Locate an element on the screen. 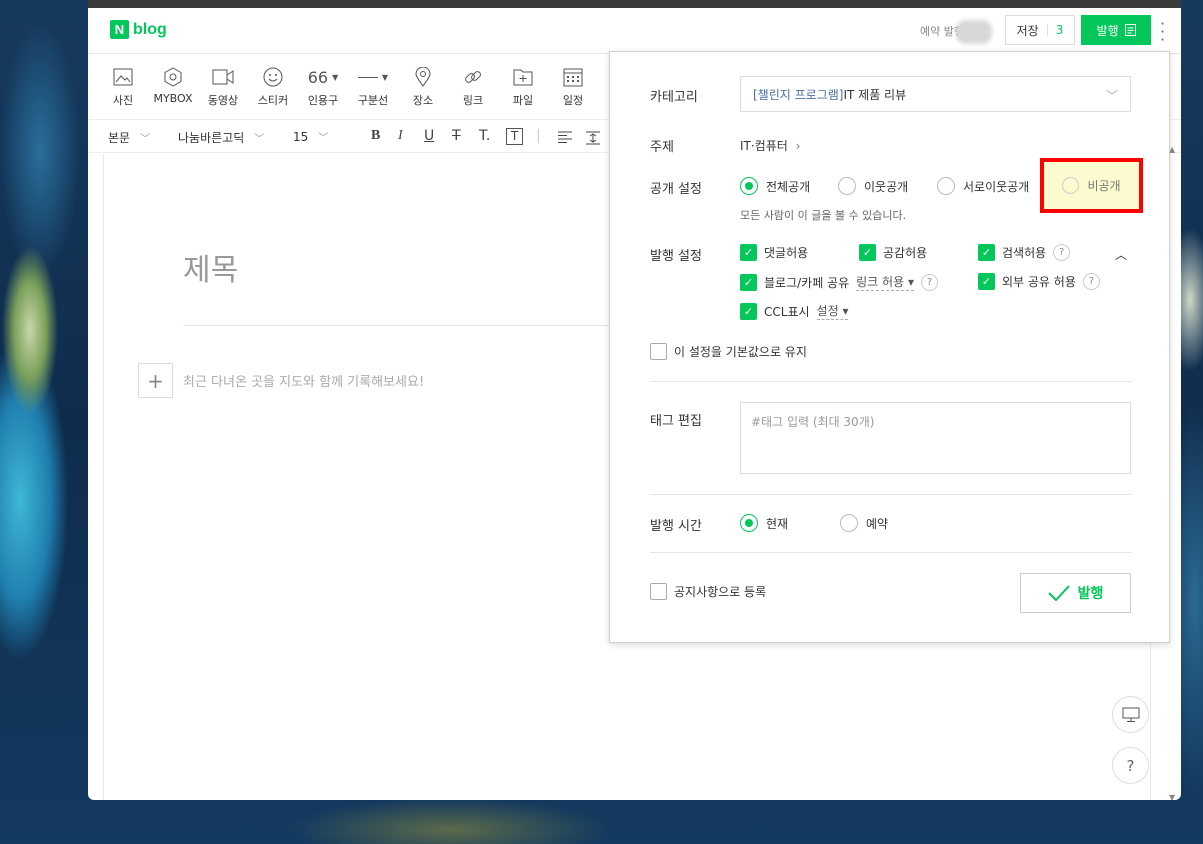 The width and height of the screenshot is (1203, 844). publish-button: 발행 is located at coordinates (1075, 593).